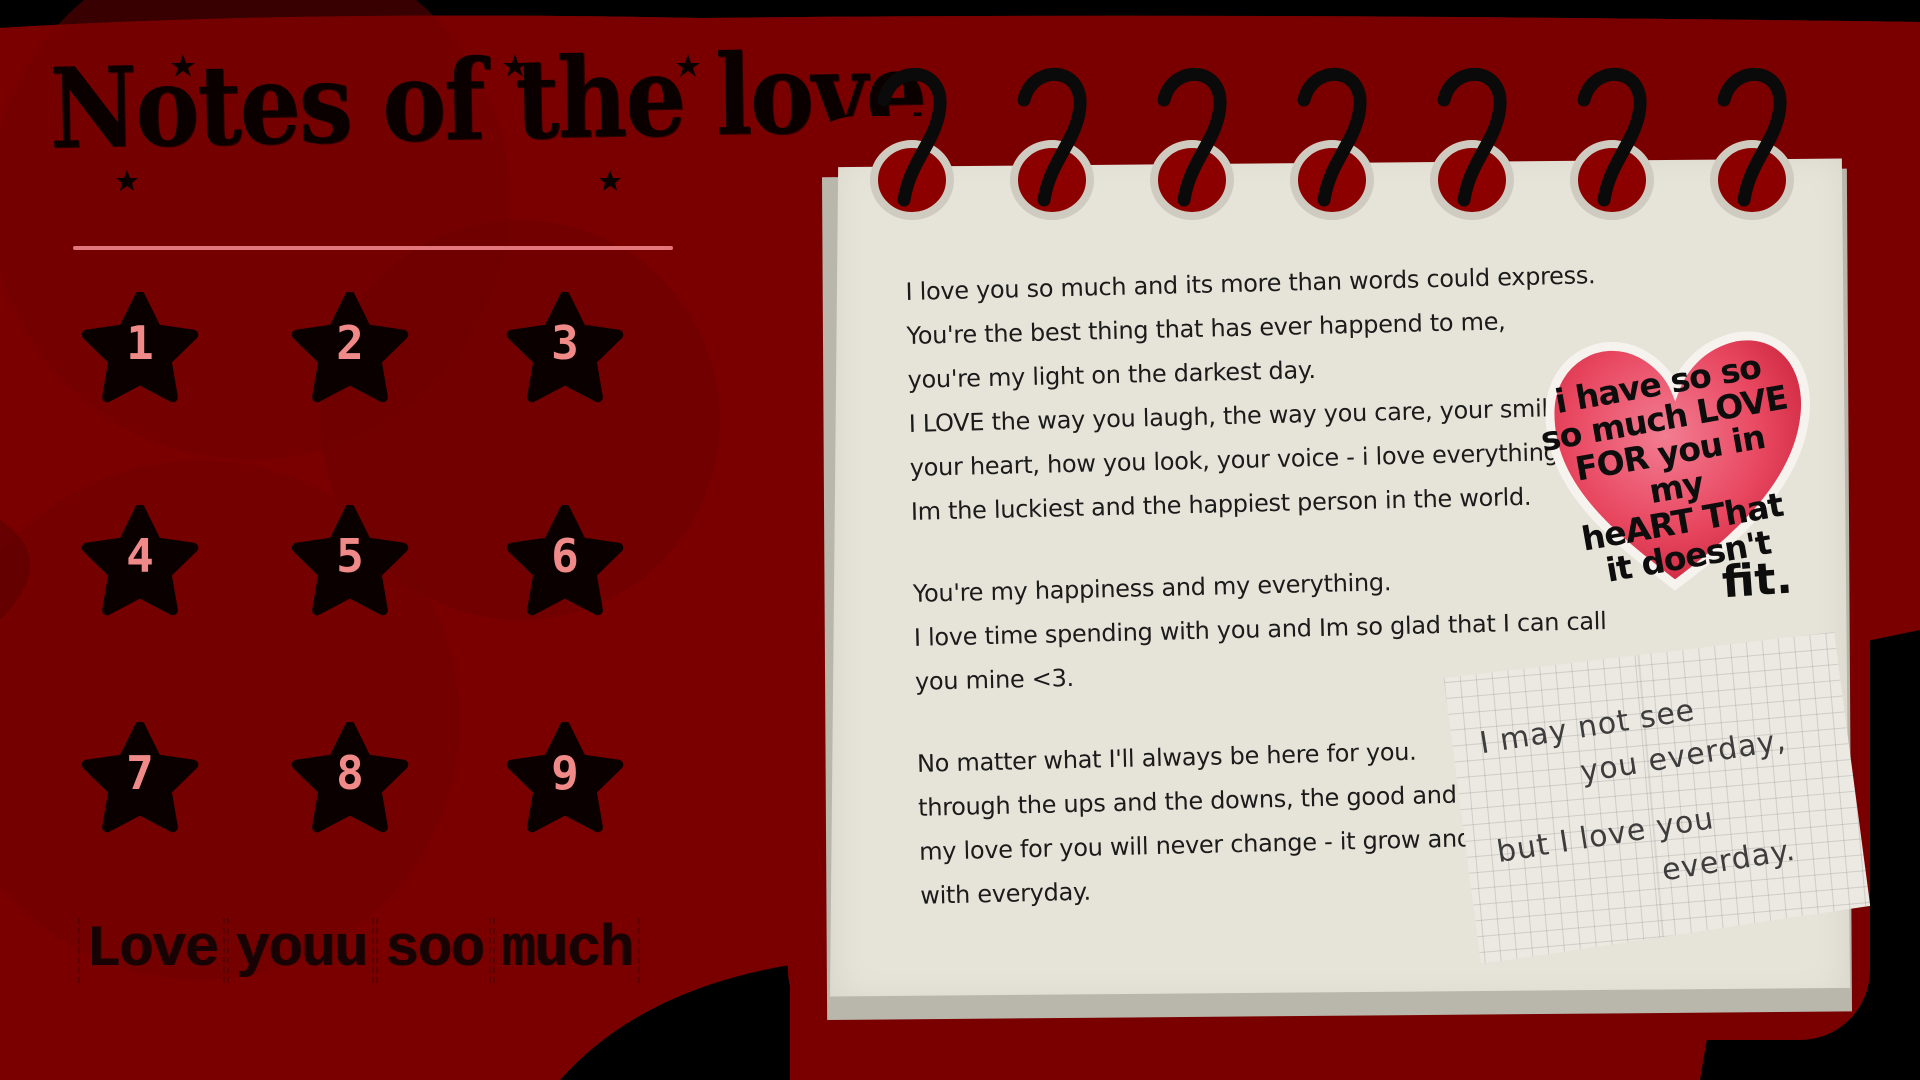 This screenshot has height=1080, width=1920. I want to click on star-button-7: 7, so click(140, 779).